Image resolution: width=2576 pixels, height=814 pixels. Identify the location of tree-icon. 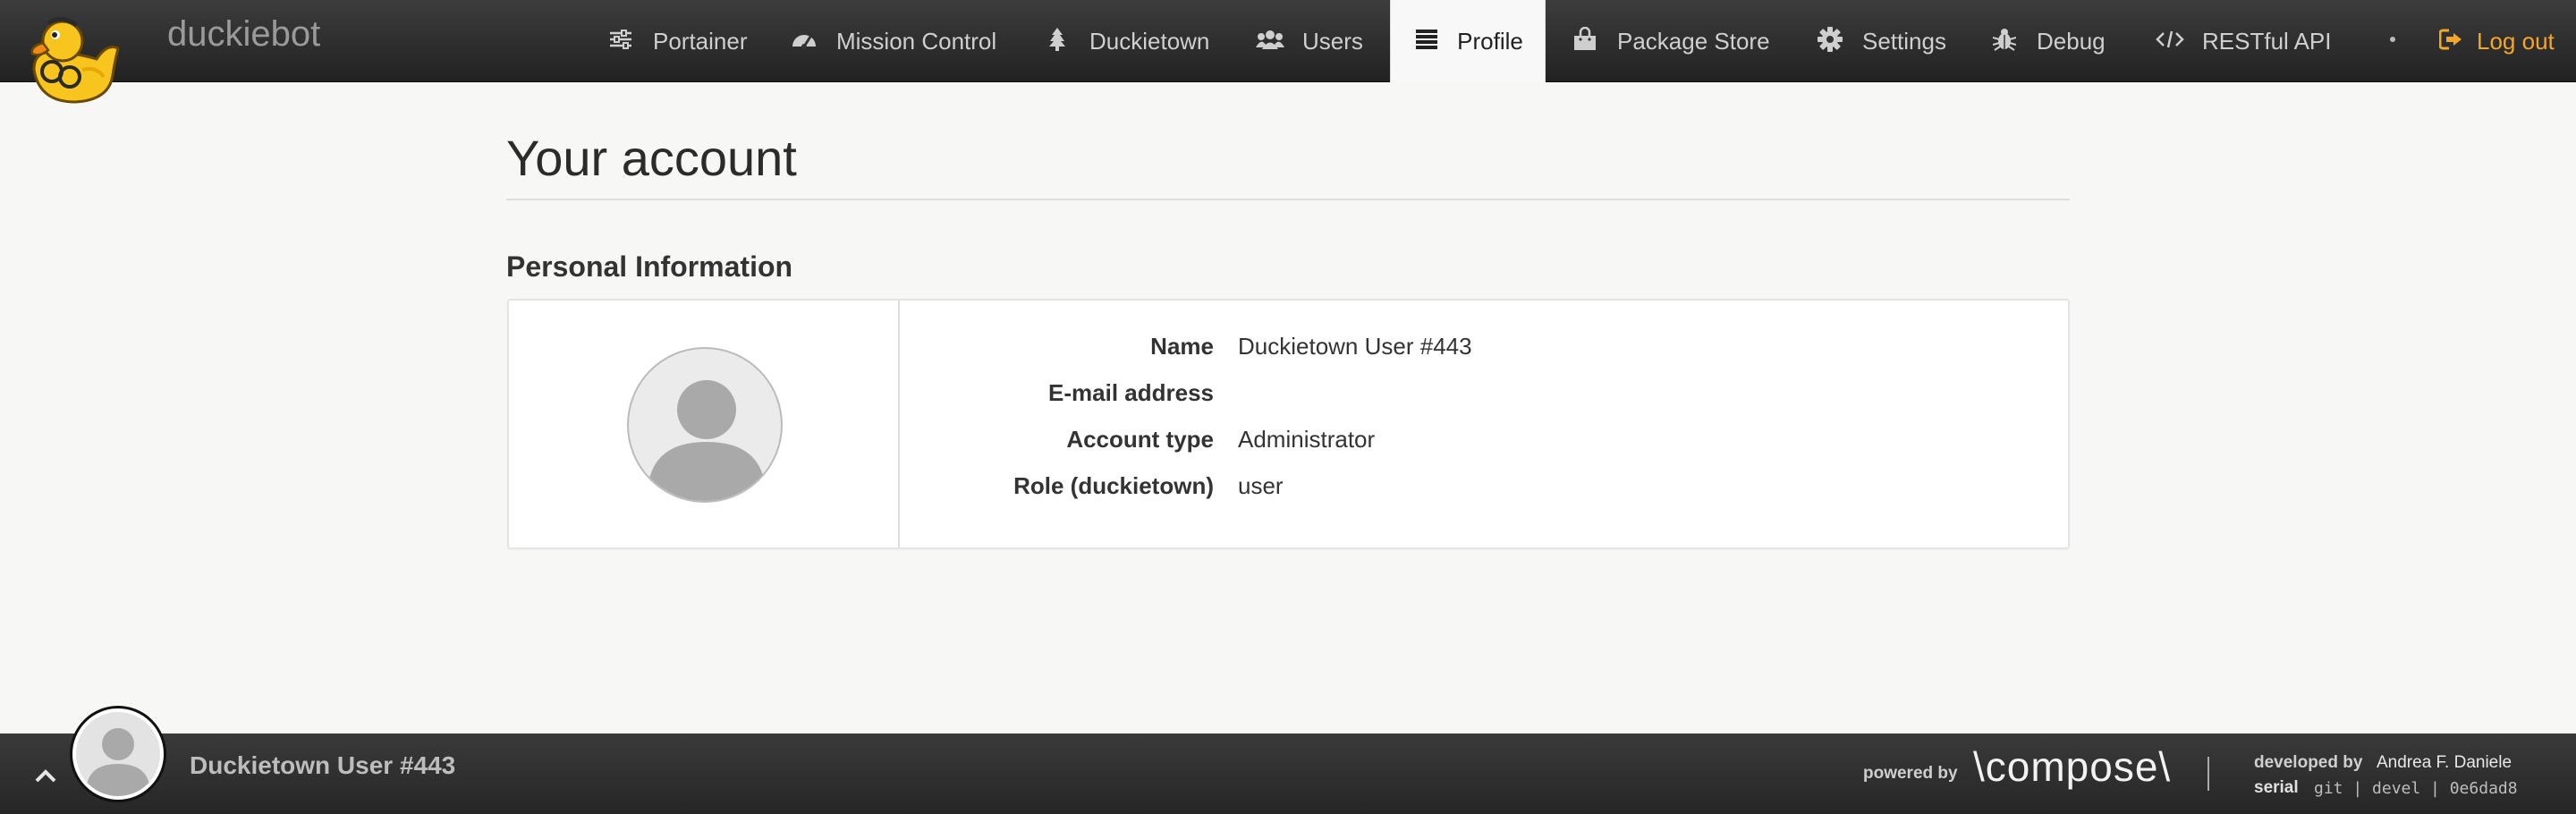
(1057, 41).